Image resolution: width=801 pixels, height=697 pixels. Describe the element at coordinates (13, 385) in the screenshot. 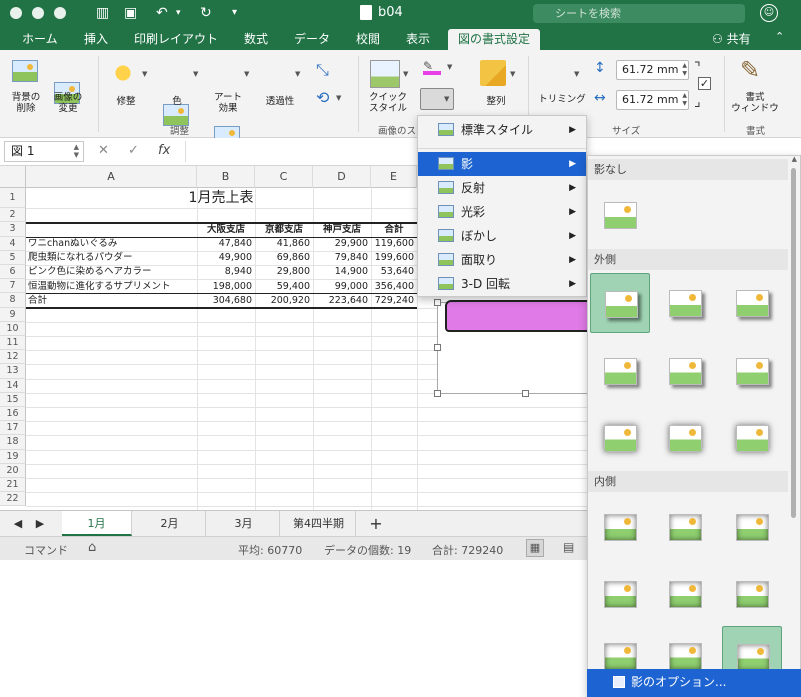

I see `row-header: 14` at that location.